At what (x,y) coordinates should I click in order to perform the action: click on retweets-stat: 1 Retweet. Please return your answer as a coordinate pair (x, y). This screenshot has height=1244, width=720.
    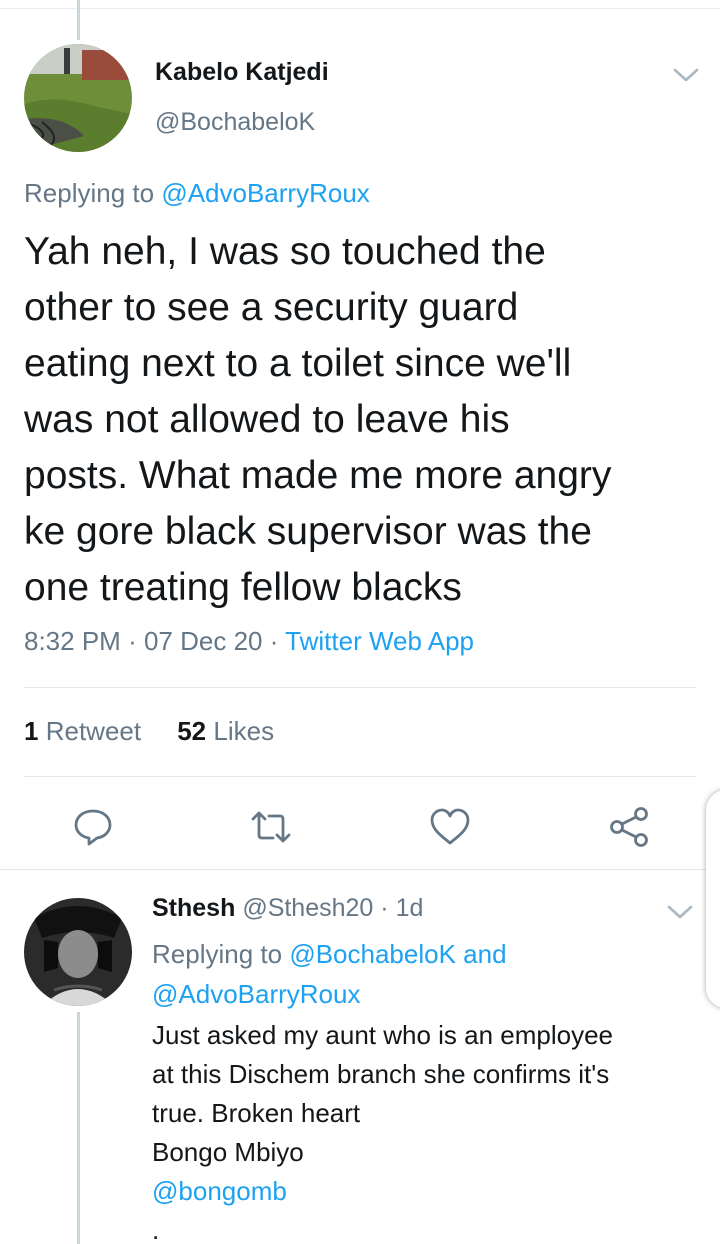
    Looking at the image, I should click on (82, 731).